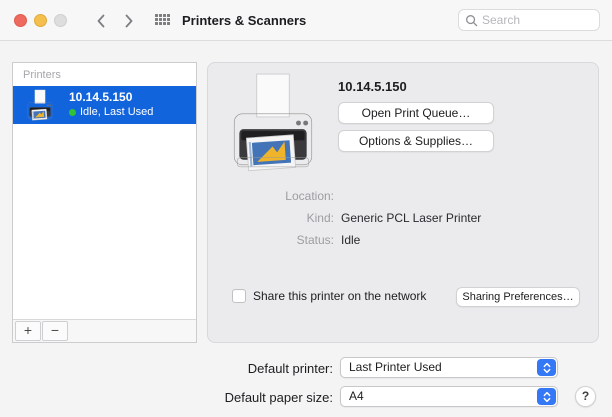  Describe the element at coordinates (28, 331) in the screenshot. I see `add-printer-button: +` at that location.